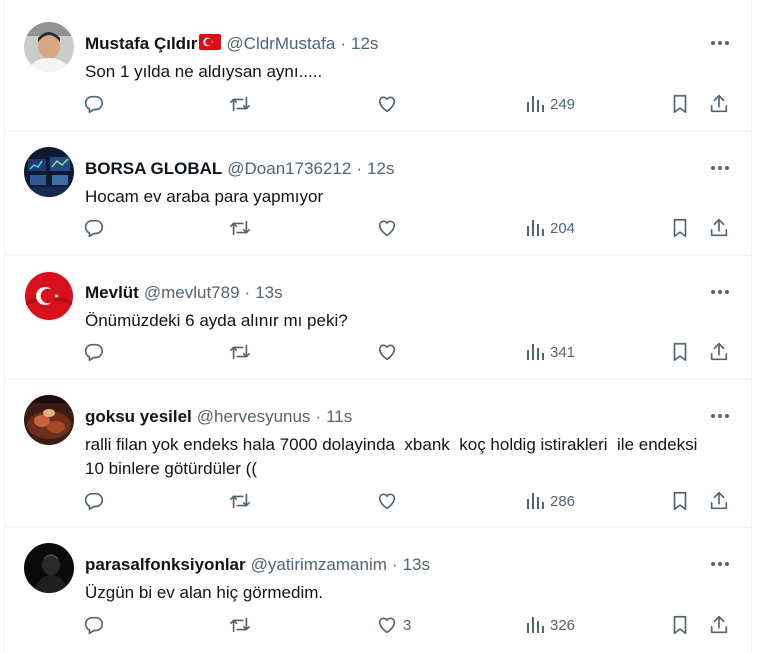 This screenshot has width=758, height=653. Describe the element at coordinates (407, 352) in the screenshot. I see `action-bar: 341` at that location.